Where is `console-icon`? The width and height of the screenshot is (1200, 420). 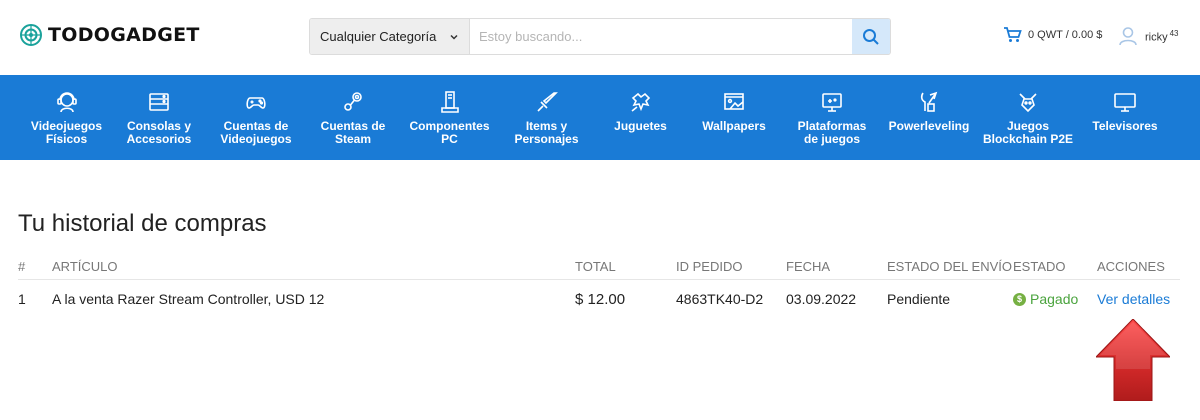 console-icon is located at coordinates (159, 102).